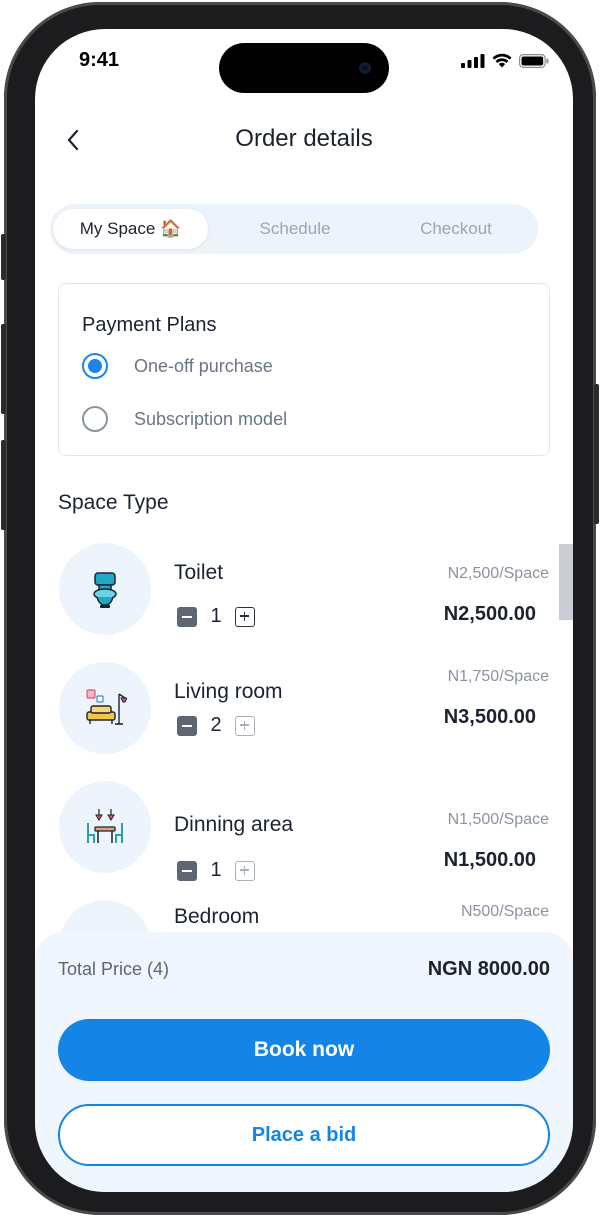 Image resolution: width=600 pixels, height=1217 pixels. Describe the element at coordinates (217, 916) in the screenshot. I see `space-item-name: Bedroom` at that location.